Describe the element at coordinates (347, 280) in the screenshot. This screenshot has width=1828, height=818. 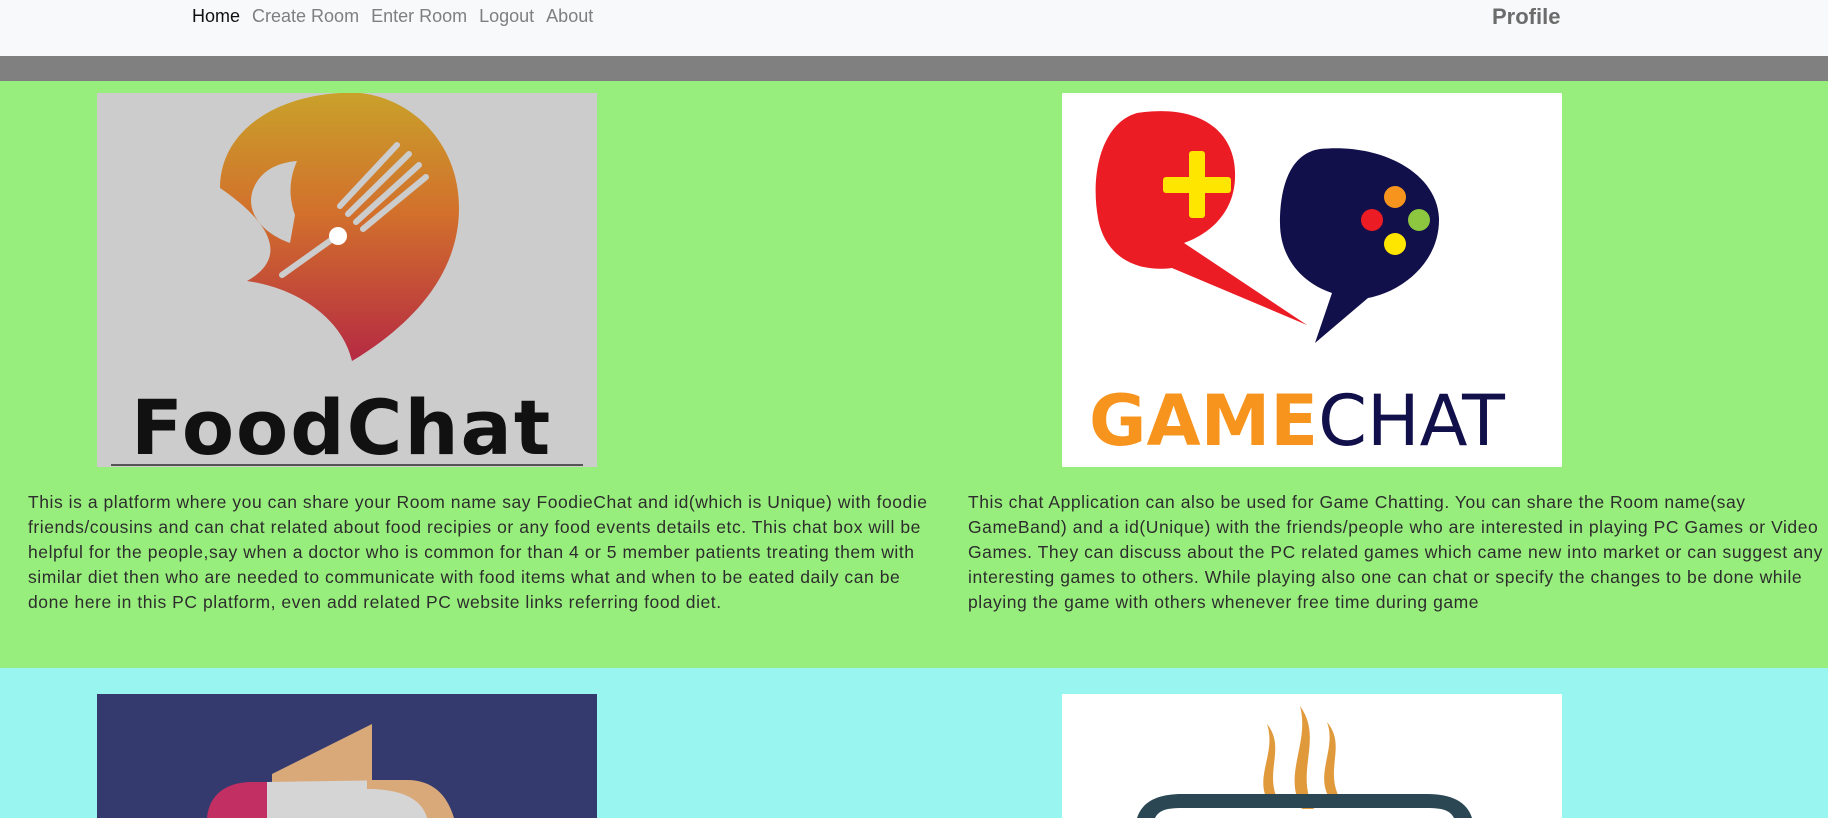
I see `foodchat-logo-image: FoodChat` at that location.